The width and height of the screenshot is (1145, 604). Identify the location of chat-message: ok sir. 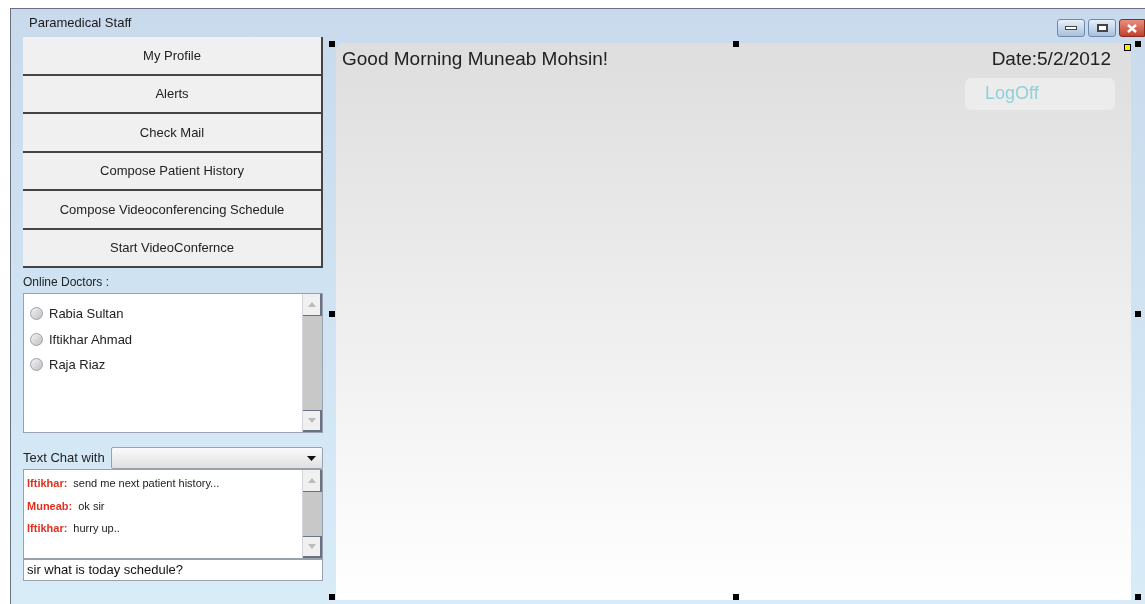
(91, 506).